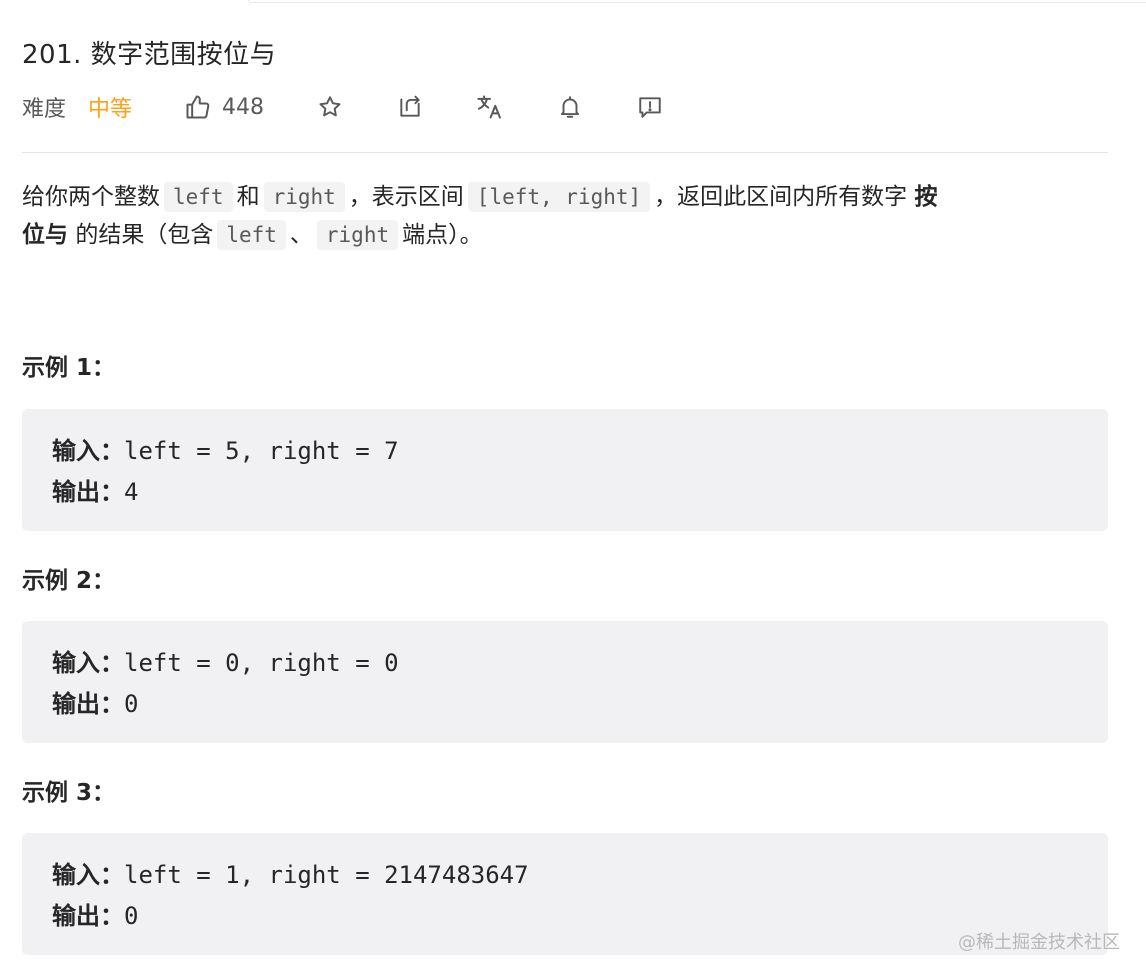 The width and height of the screenshot is (1146, 976). Describe the element at coordinates (301, 235) in the screenshot. I see `desc-text: 、` at that location.